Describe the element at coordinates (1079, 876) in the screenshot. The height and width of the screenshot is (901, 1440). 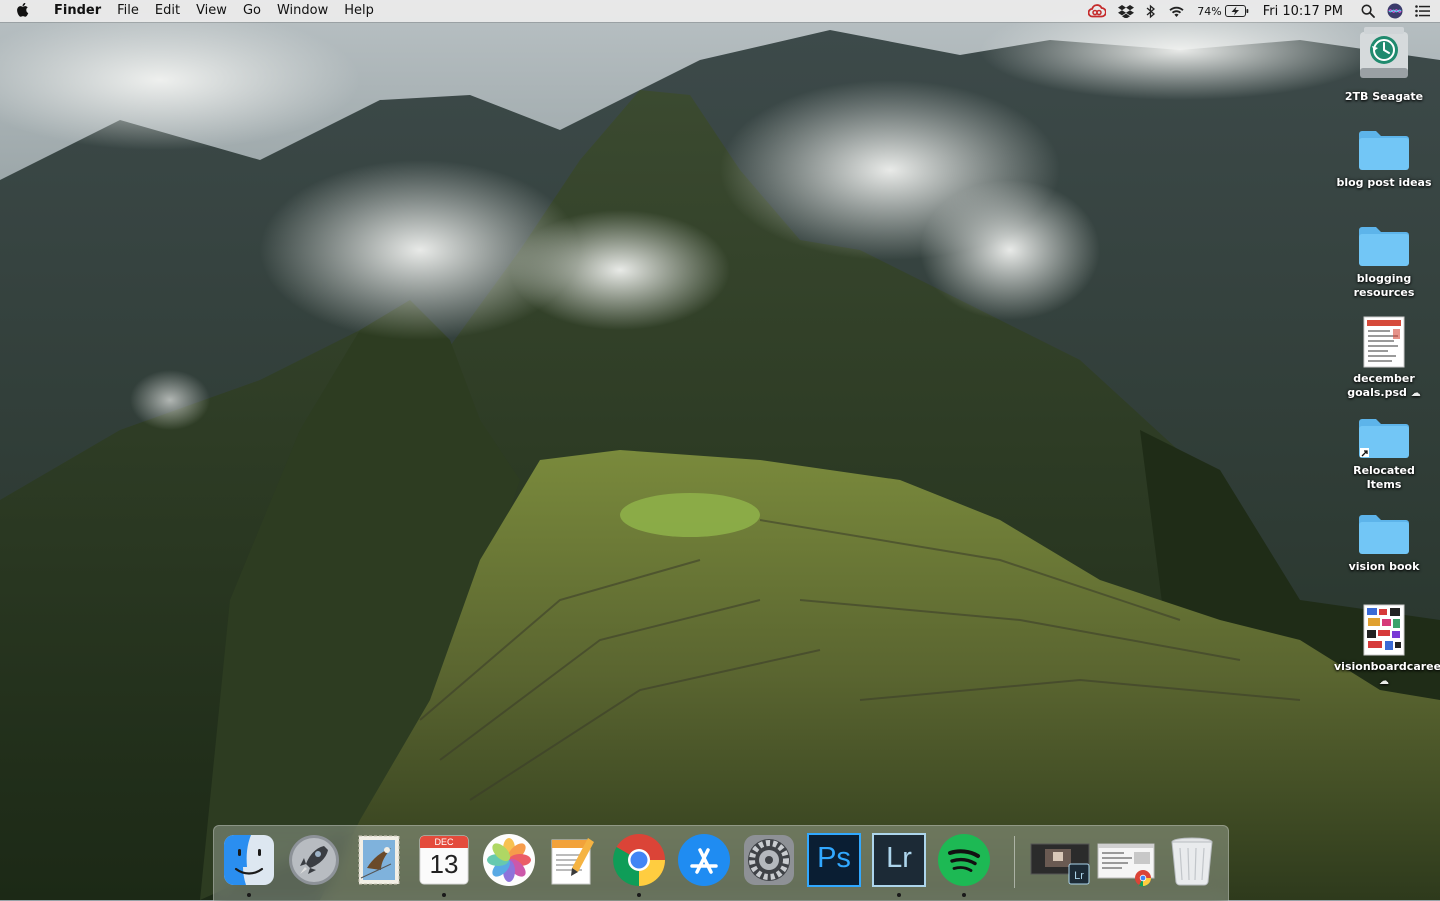
I see `svg-text: Lr` at that location.